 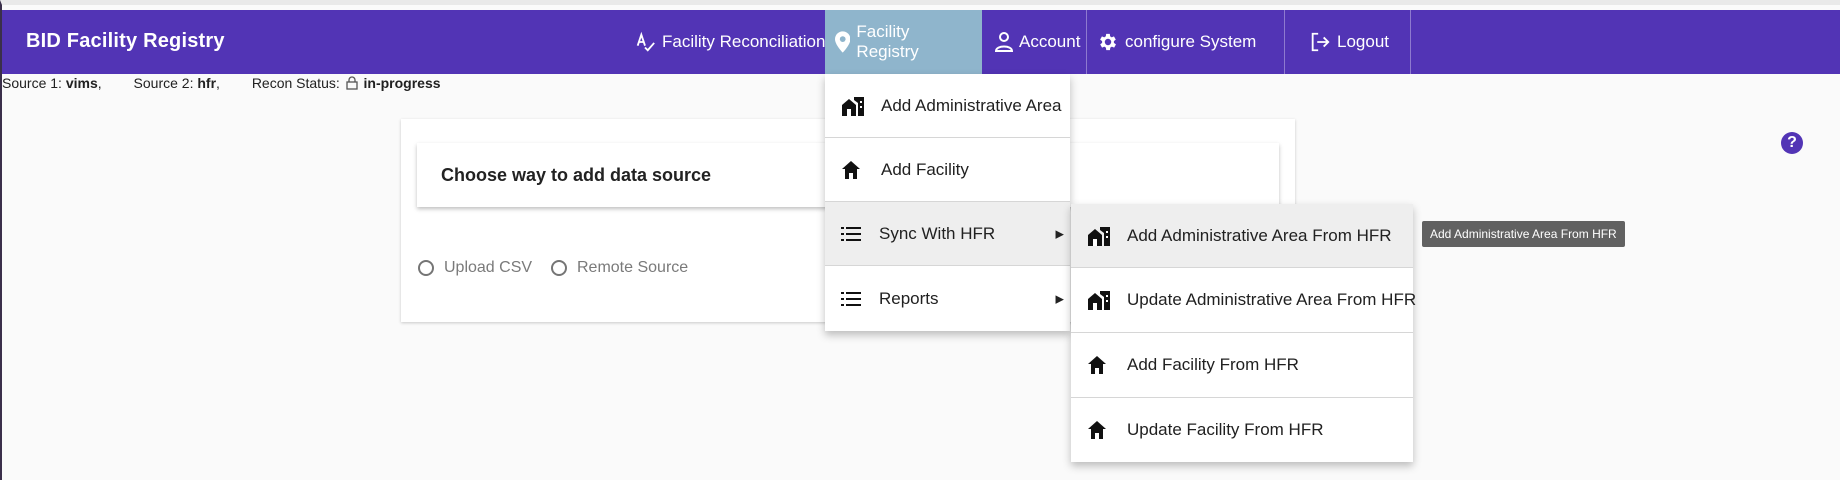 I want to click on nav-facility-registry: Facility Registry, so click(x=903, y=42).